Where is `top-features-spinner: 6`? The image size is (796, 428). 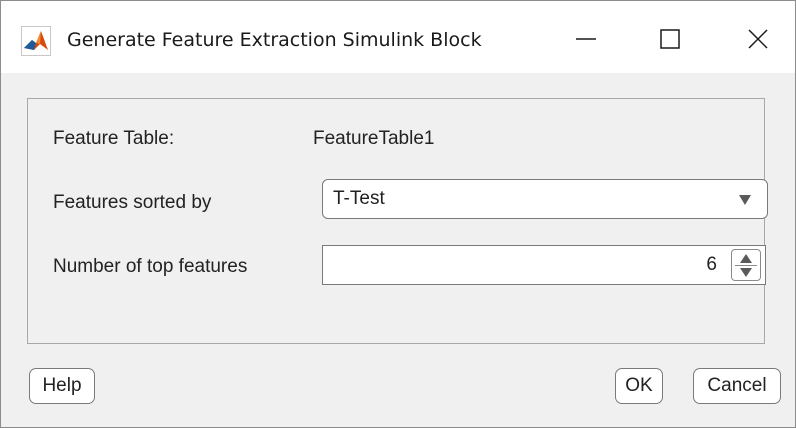 top-features-spinner: 6 is located at coordinates (544, 265).